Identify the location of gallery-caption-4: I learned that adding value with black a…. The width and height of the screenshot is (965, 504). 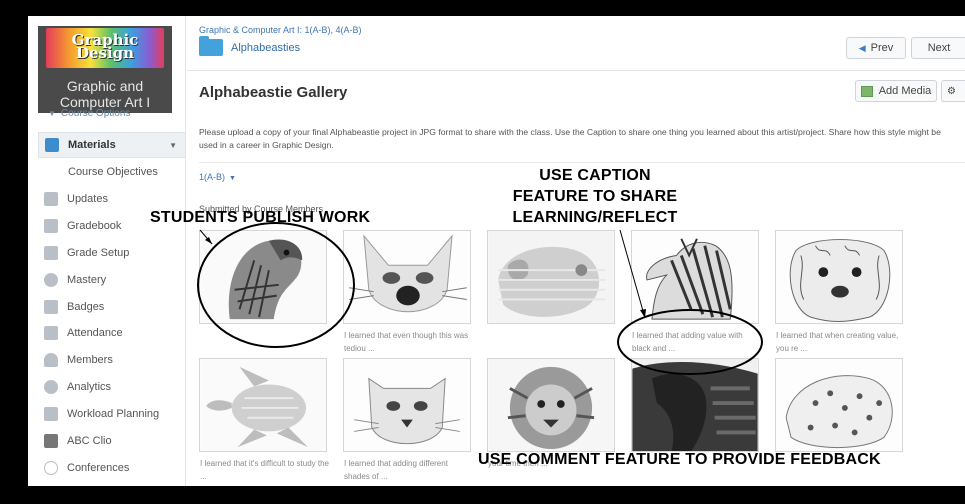
(687, 342).